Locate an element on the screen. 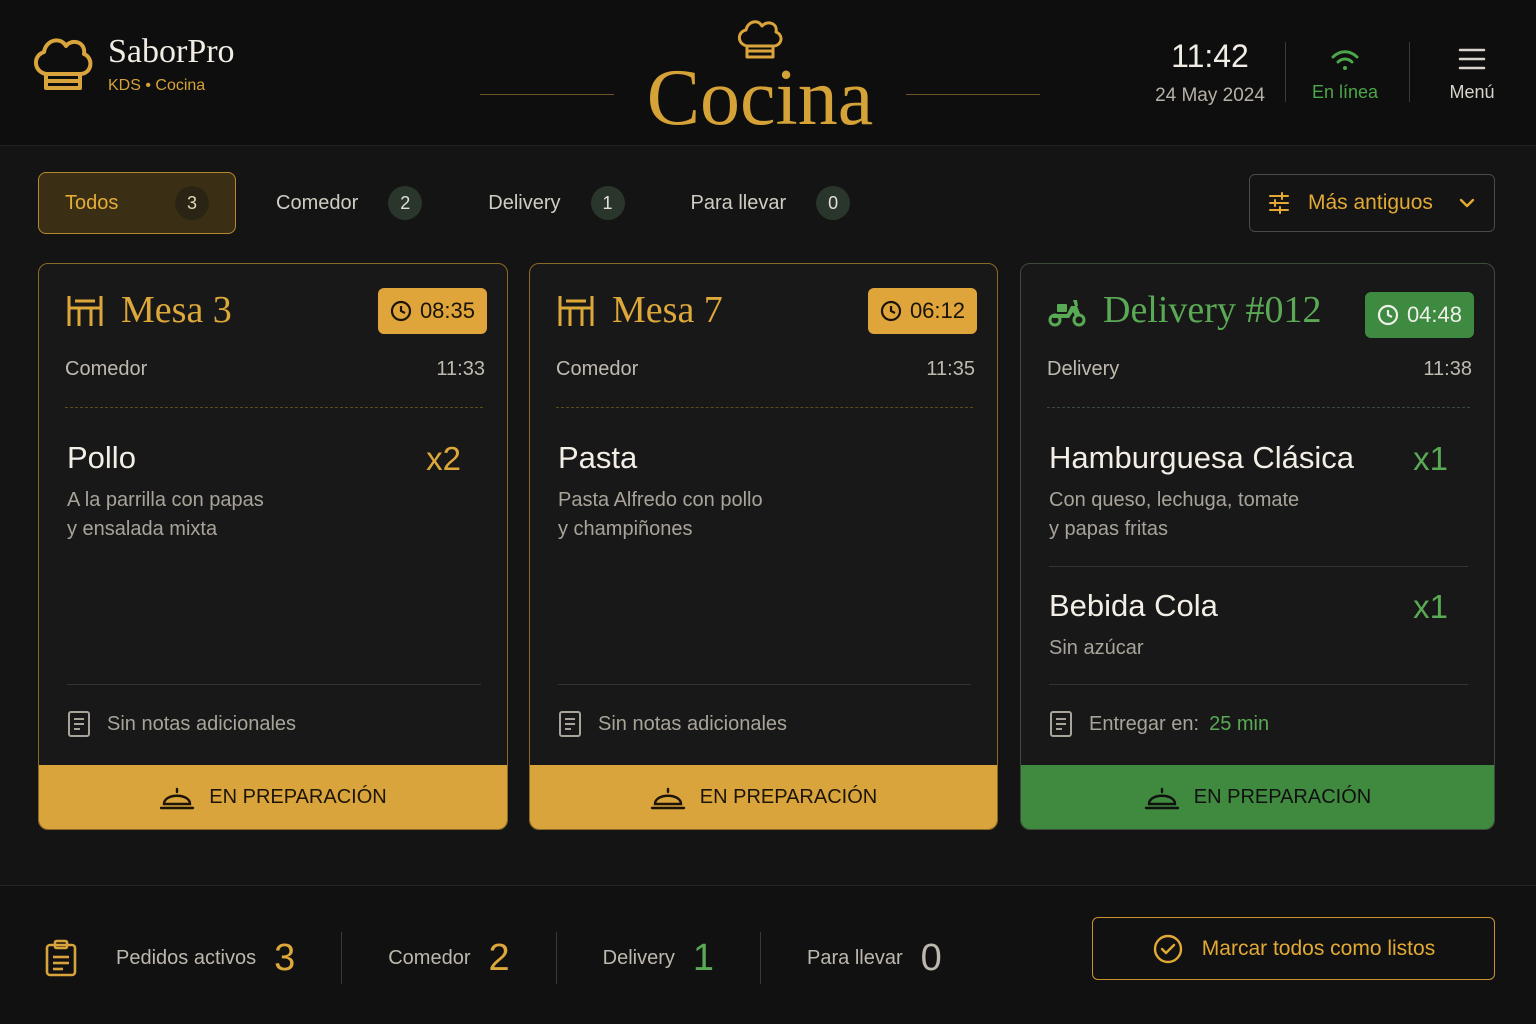 This screenshot has height=1024, width=1536. filter-tab-comedor: Comedor 2 is located at coordinates (349, 203).